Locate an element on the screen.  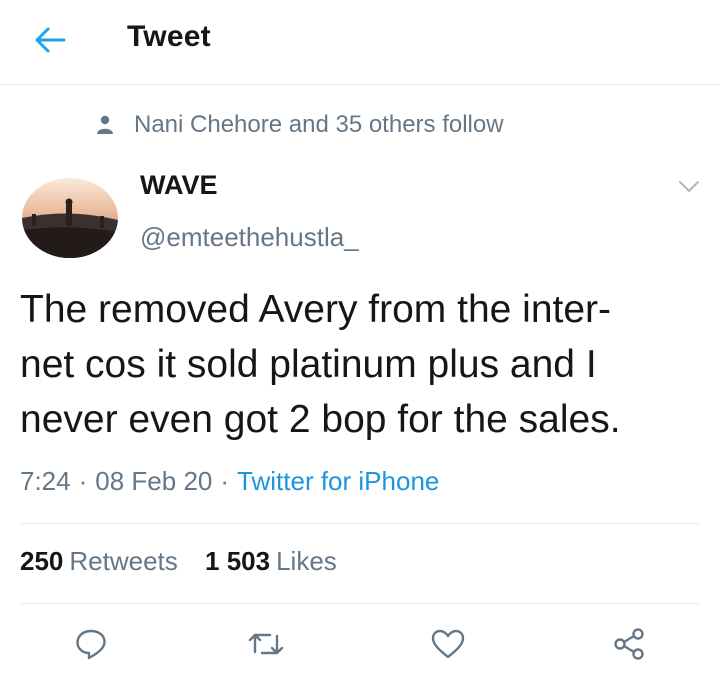
tweet-date: 08 Feb 20 is located at coordinates (153, 481).